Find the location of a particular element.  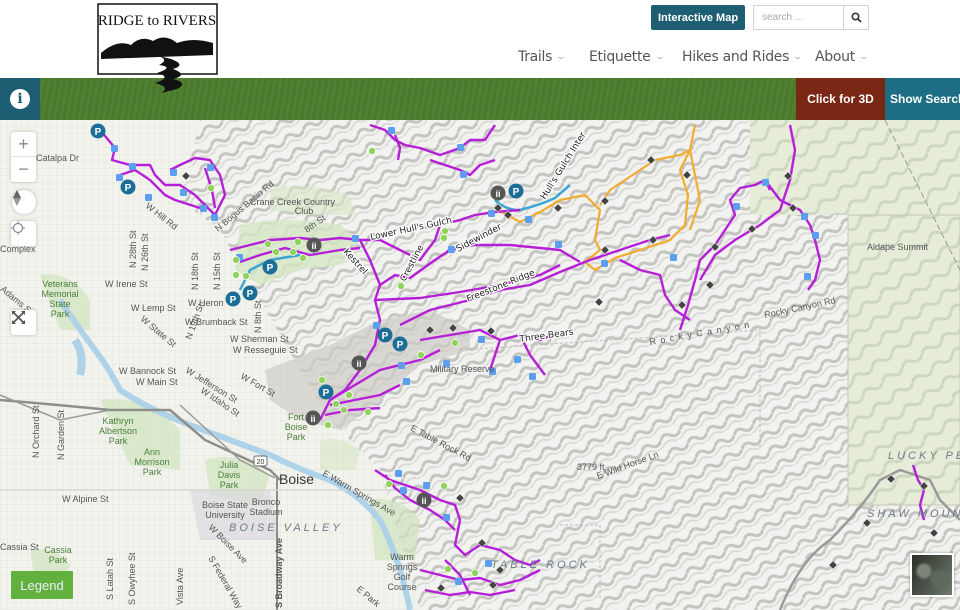

search-input is located at coordinates (798, 17).